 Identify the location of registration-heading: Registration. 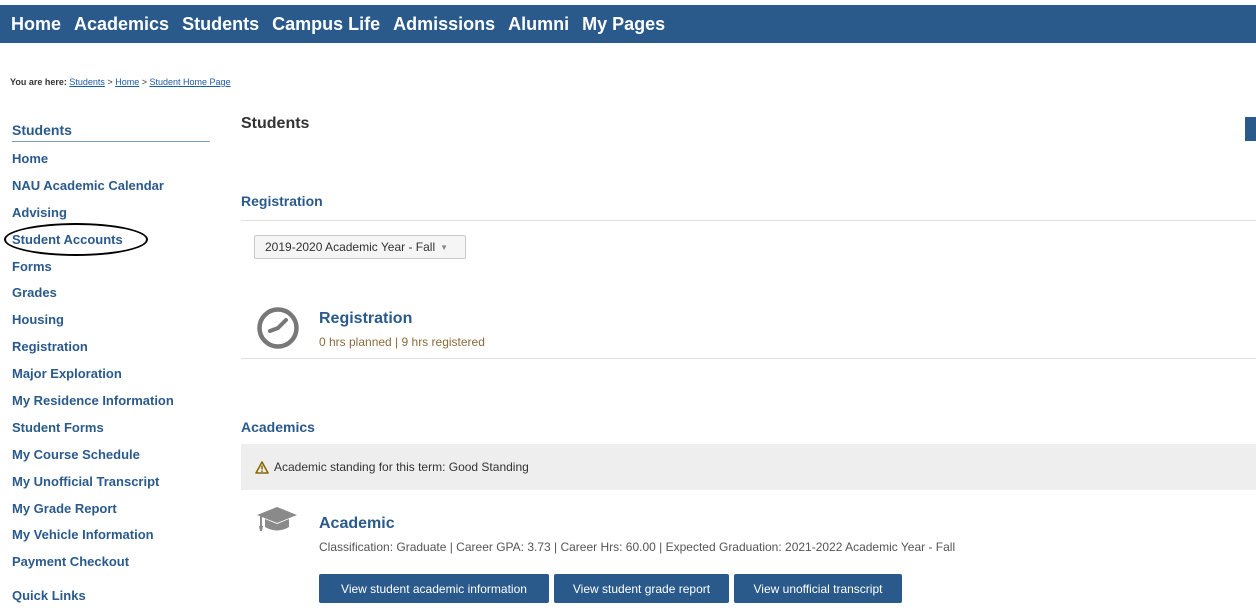
(282, 201).